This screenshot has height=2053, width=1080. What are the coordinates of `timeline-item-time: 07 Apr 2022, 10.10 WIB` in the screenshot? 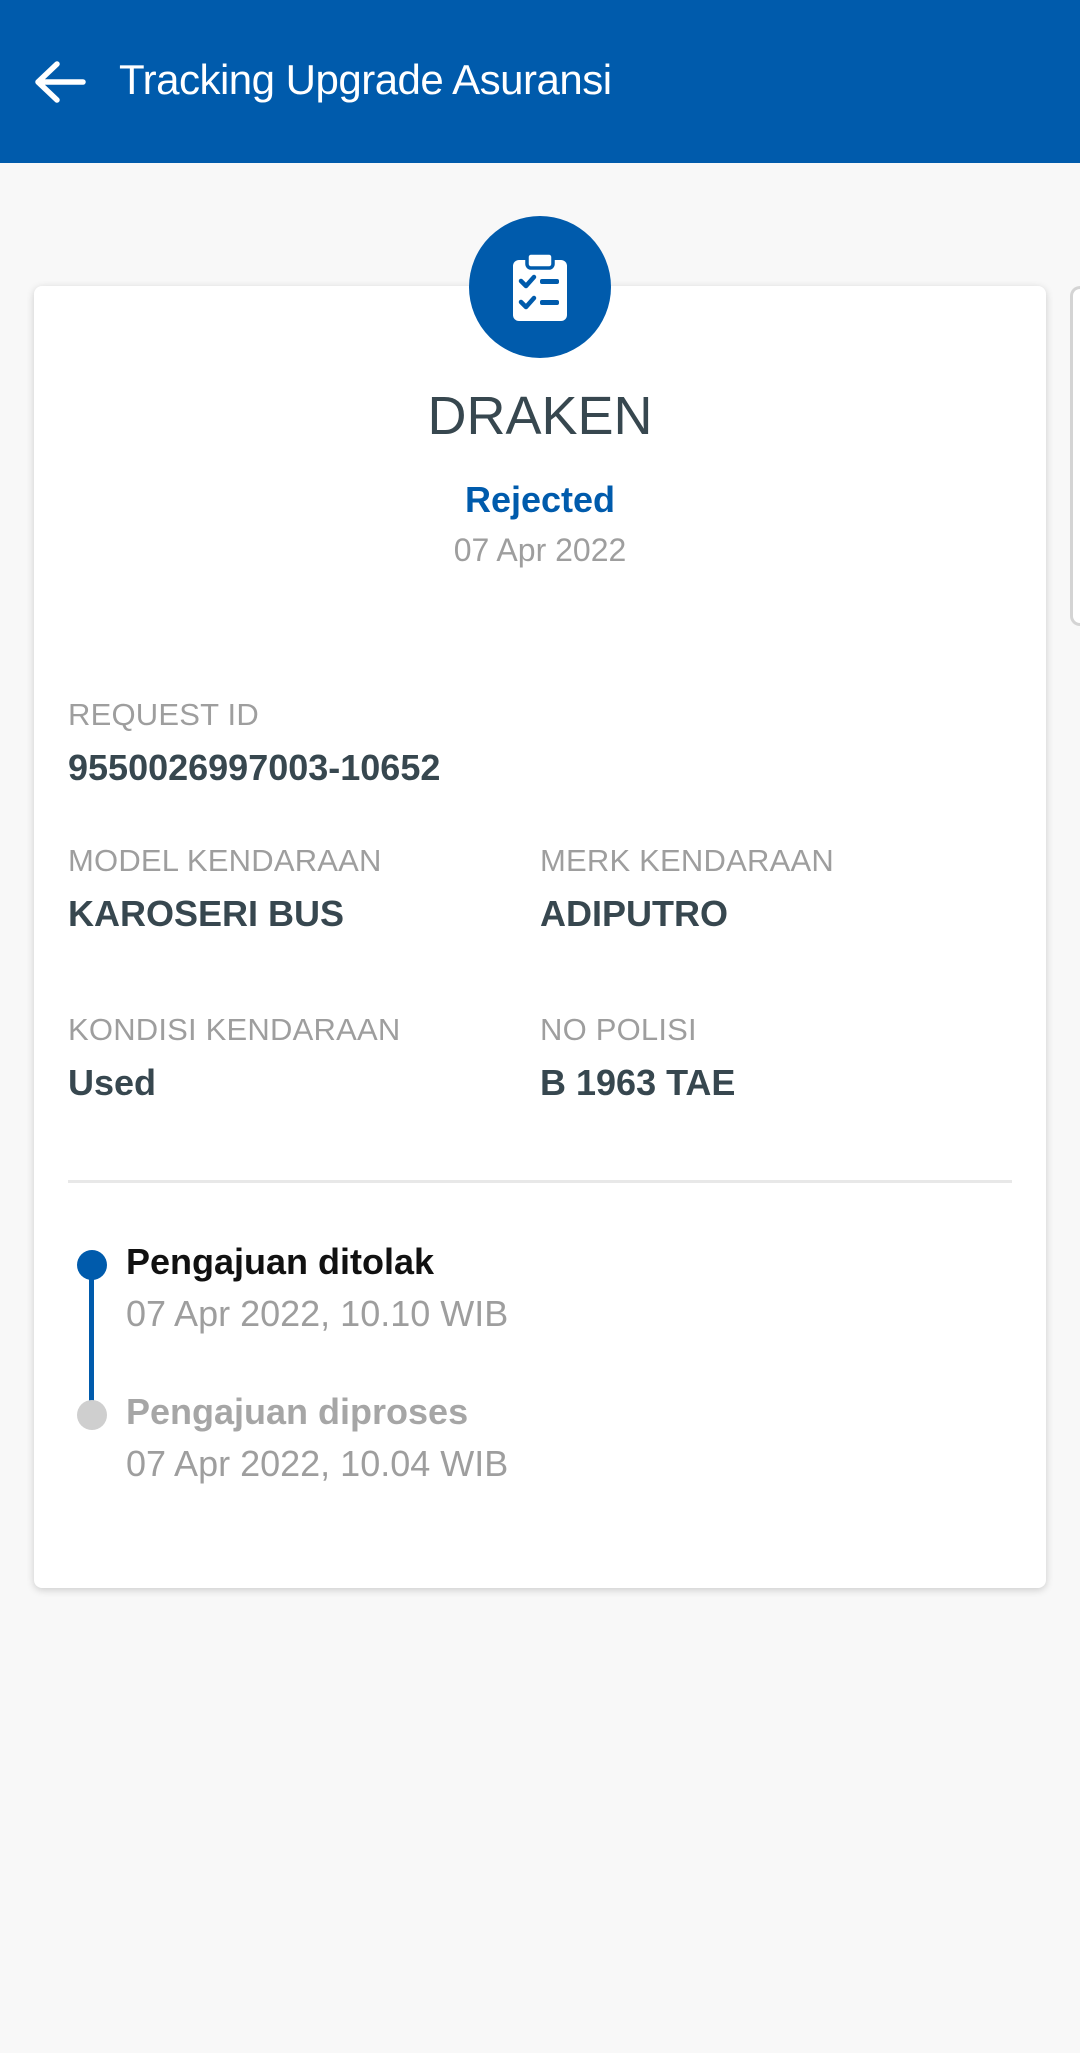 It's located at (317, 1313).